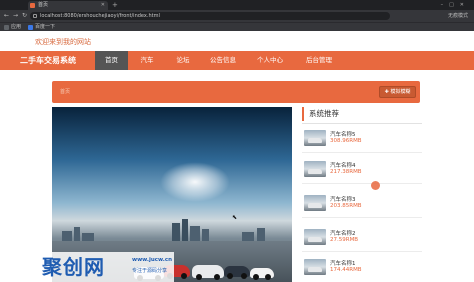  What do you see at coordinates (319, 60) in the screenshot?
I see `nav-admin: 后台管理` at bounding box center [319, 60].